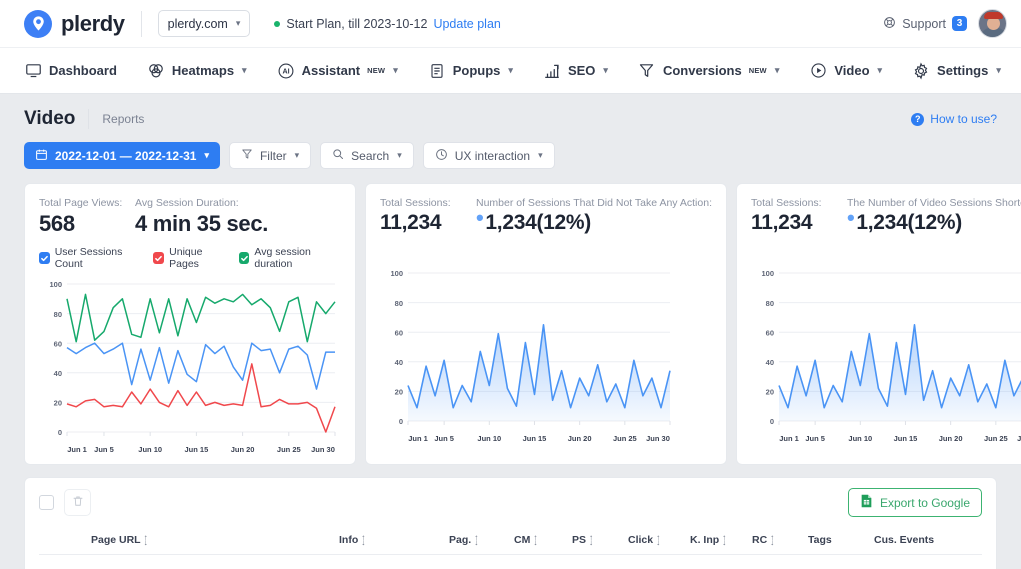 This screenshot has width=1021, height=569. Describe the element at coordinates (50, 118) in the screenshot. I see `page-title: Video` at that location.